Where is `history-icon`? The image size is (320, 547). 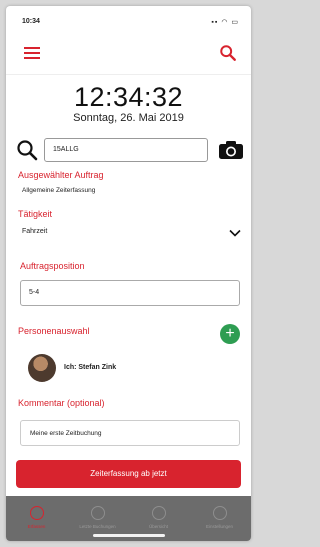 history-icon is located at coordinates (97, 513).